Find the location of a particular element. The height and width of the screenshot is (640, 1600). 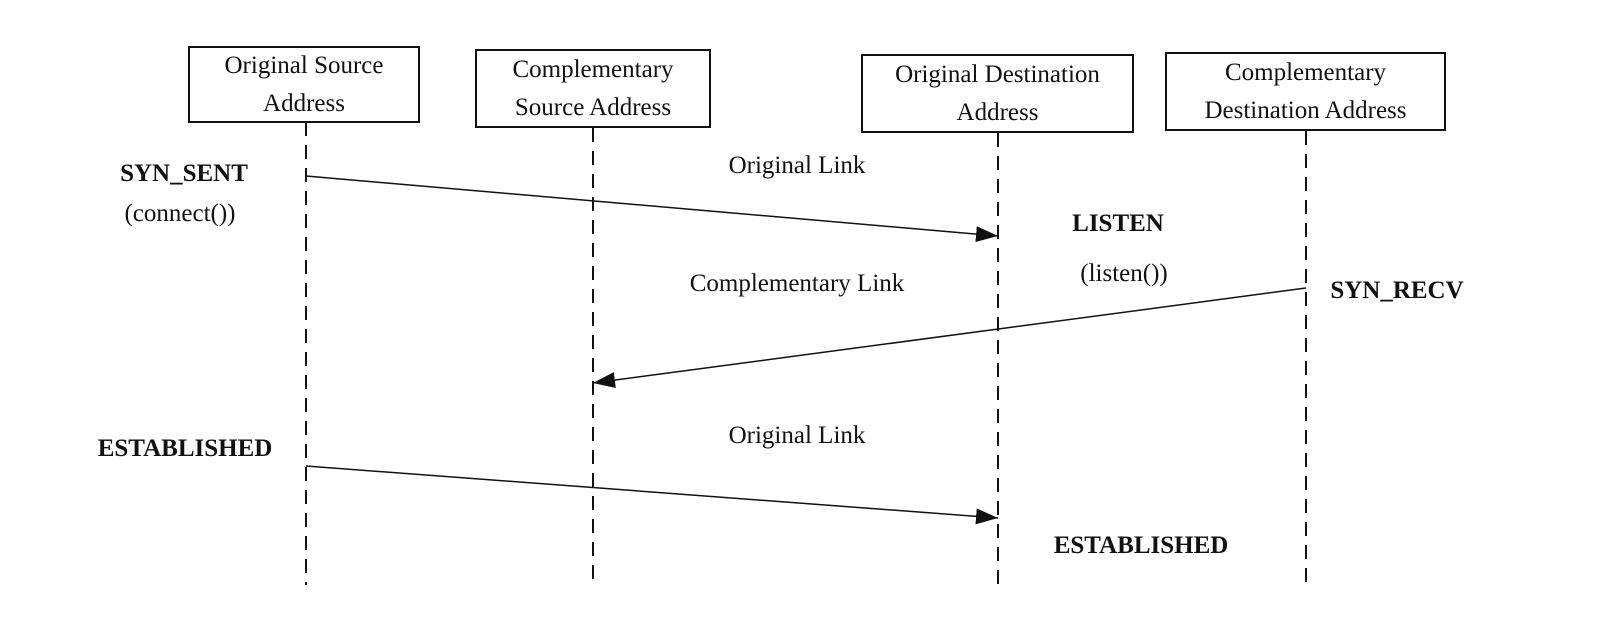

state-established-source: ESTABLISHED is located at coordinates (185, 448).